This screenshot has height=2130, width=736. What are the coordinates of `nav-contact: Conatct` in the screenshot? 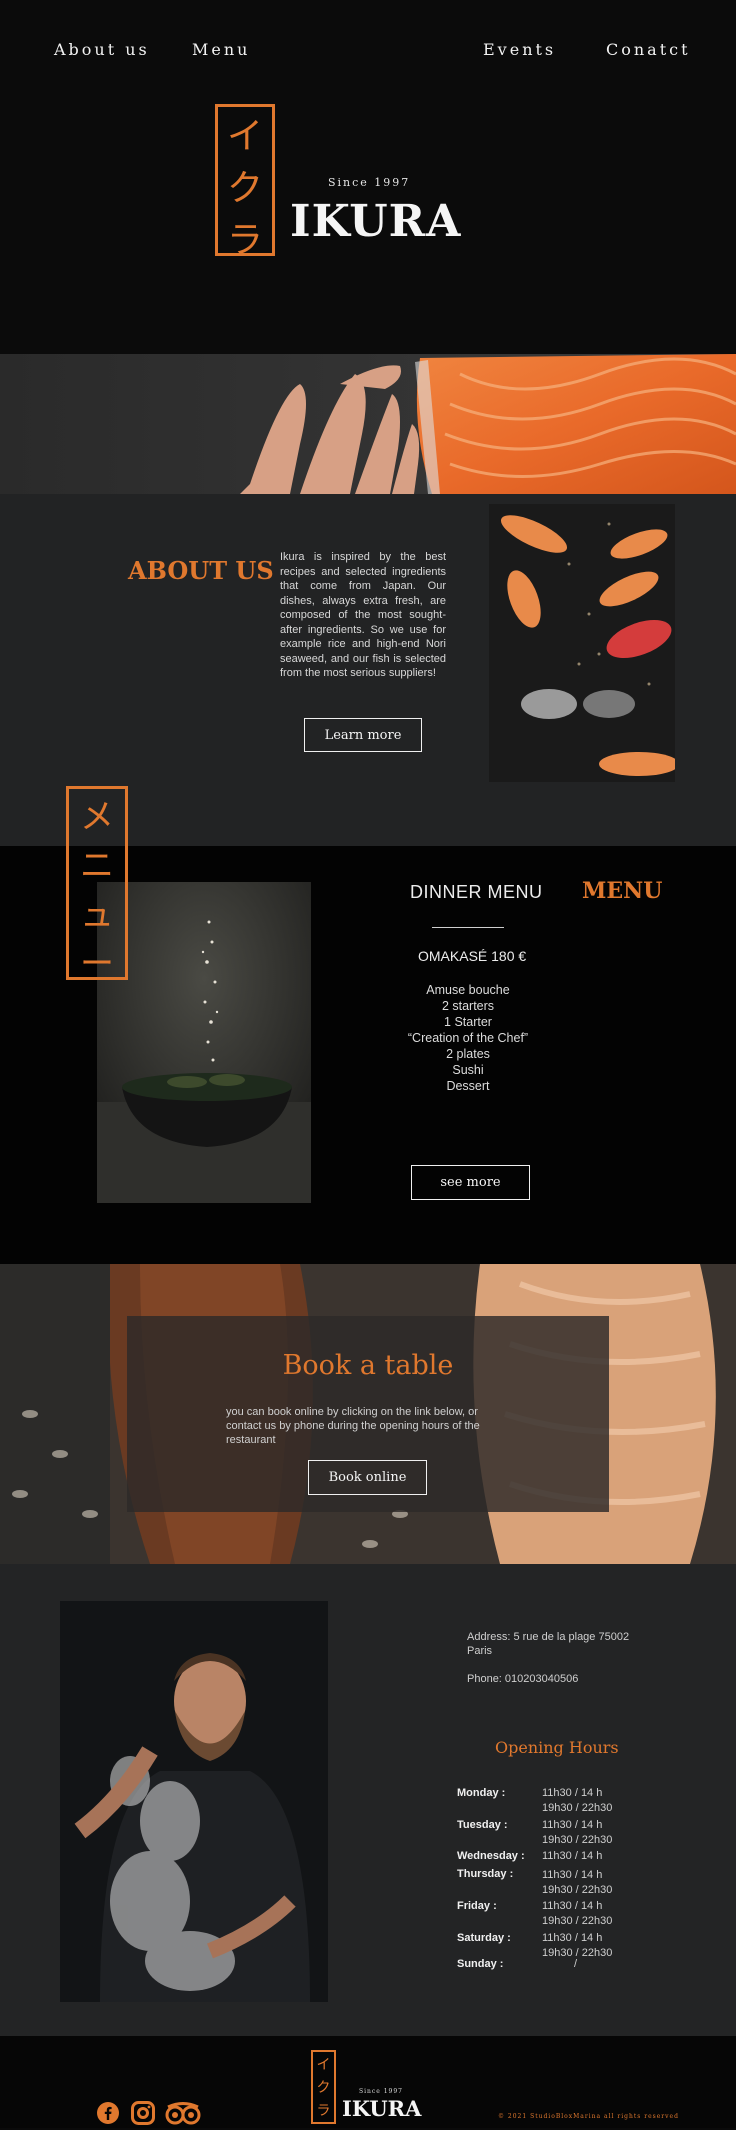 It's located at (648, 49).